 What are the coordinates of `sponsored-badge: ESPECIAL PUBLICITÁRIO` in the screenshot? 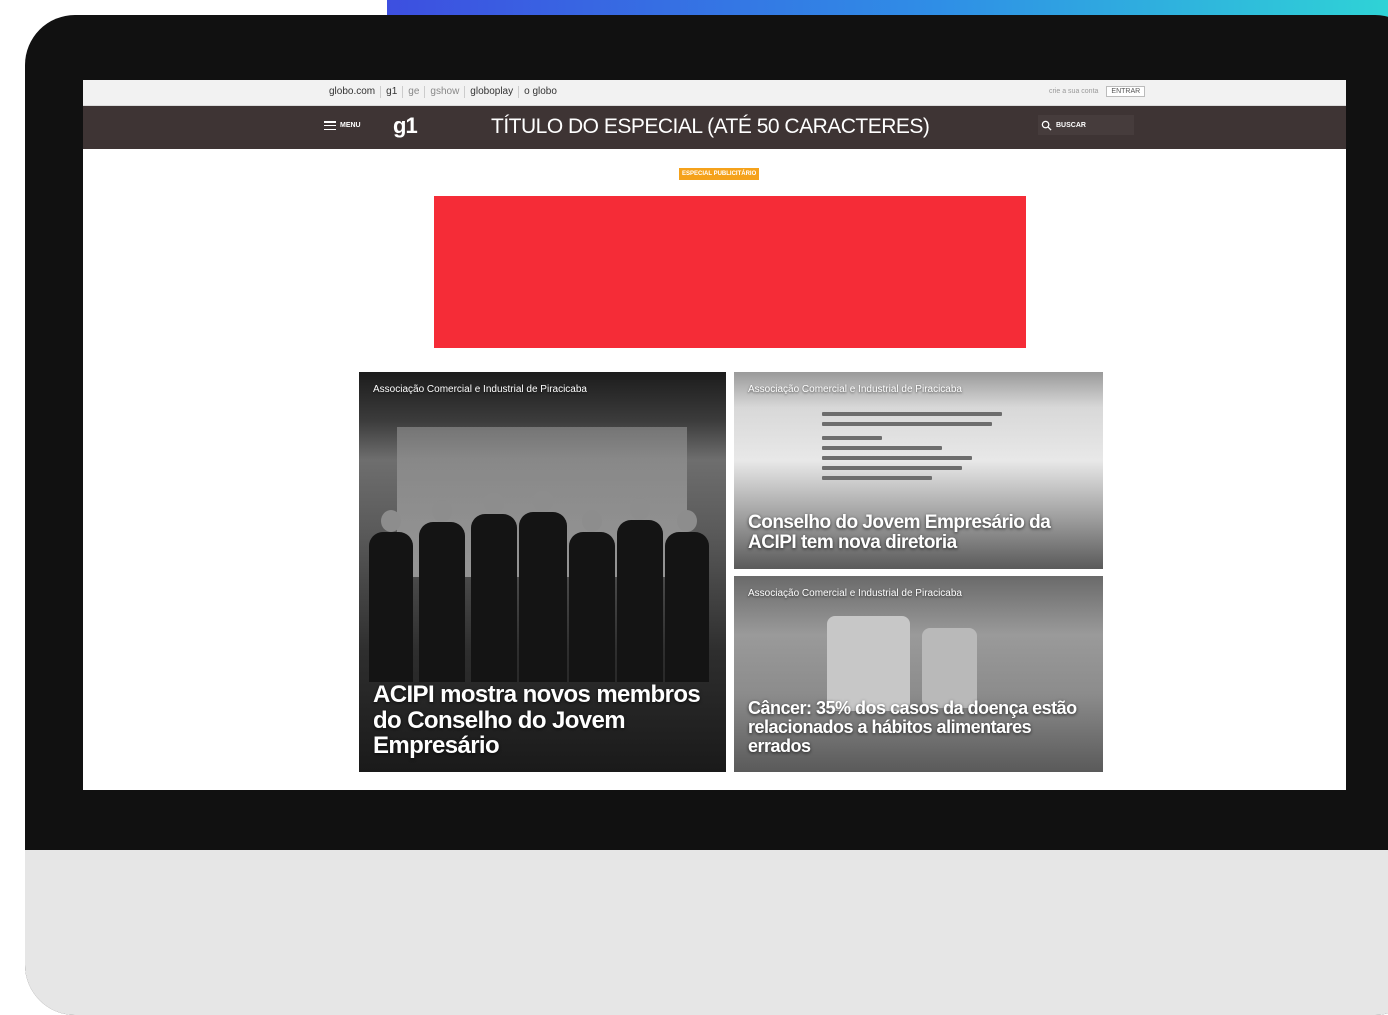 It's located at (719, 174).